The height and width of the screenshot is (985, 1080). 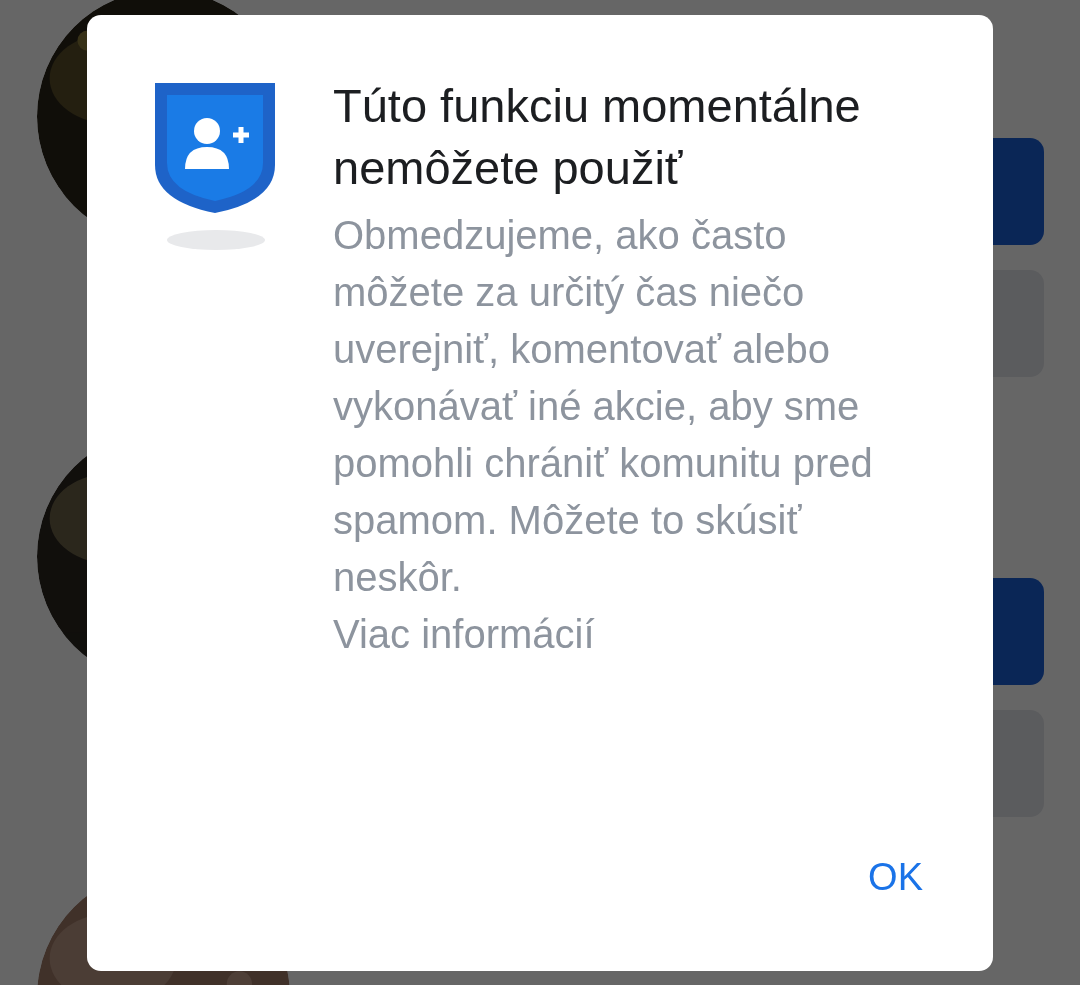 I want to click on ok-button: OK, so click(x=895, y=877).